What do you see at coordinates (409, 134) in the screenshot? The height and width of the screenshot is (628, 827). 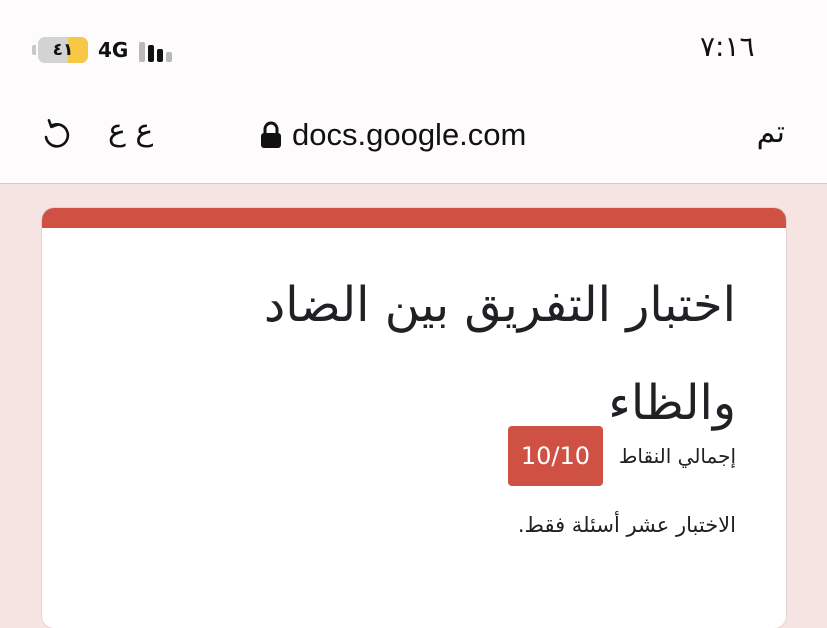 I see `page-domain: docs.google.com` at bounding box center [409, 134].